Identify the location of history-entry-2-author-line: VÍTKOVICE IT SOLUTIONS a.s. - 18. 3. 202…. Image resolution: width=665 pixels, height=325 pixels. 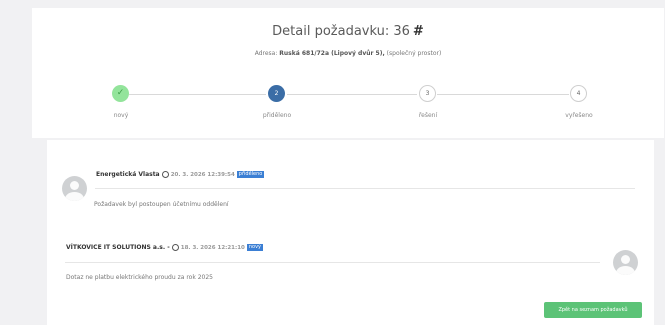
(165, 247).